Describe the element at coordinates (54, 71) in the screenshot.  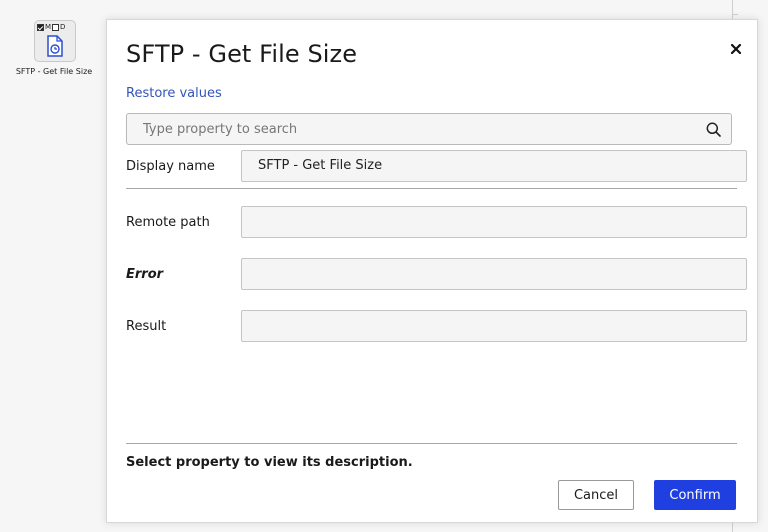
I see `node-label: SFTP - Get File Size` at that location.